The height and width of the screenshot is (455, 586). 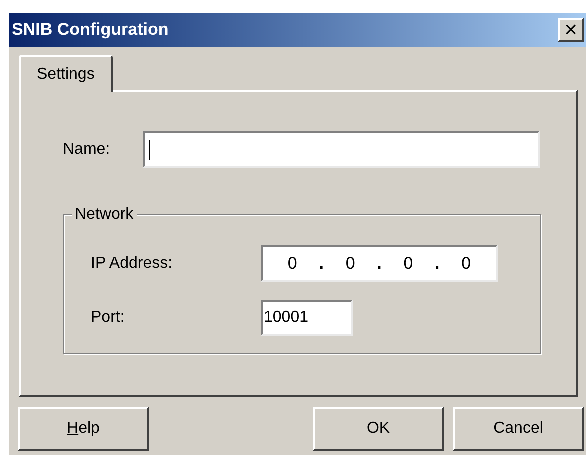 I want to click on name-label: Name:, so click(x=87, y=150).